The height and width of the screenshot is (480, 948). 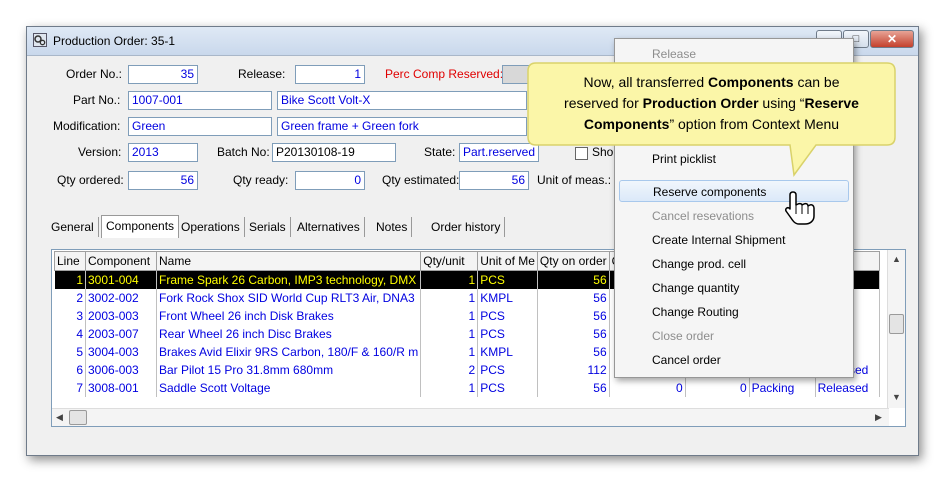 What do you see at coordinates (494, 180) in the screenshot?
I see `qty-estimated-field: 56` at bounding box center [494, 180].